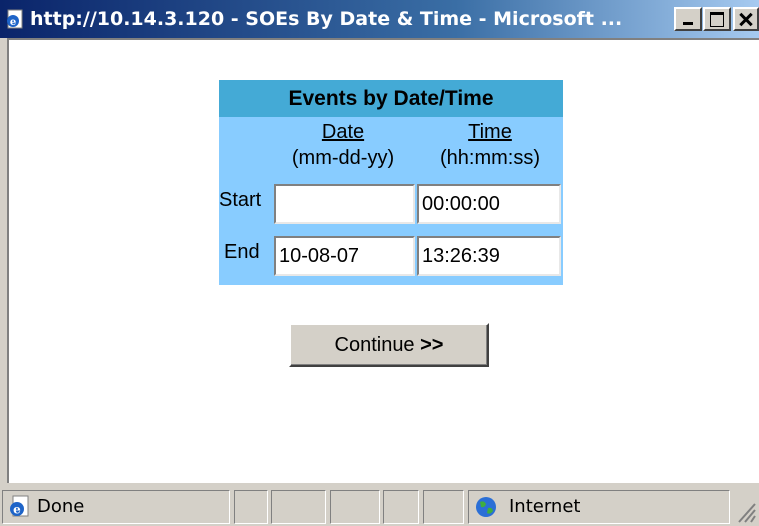 The image size is (759, 526). Describe the element at coordinates (745, 509) in the screenshot. I see `resize-grip-icon` at that location.